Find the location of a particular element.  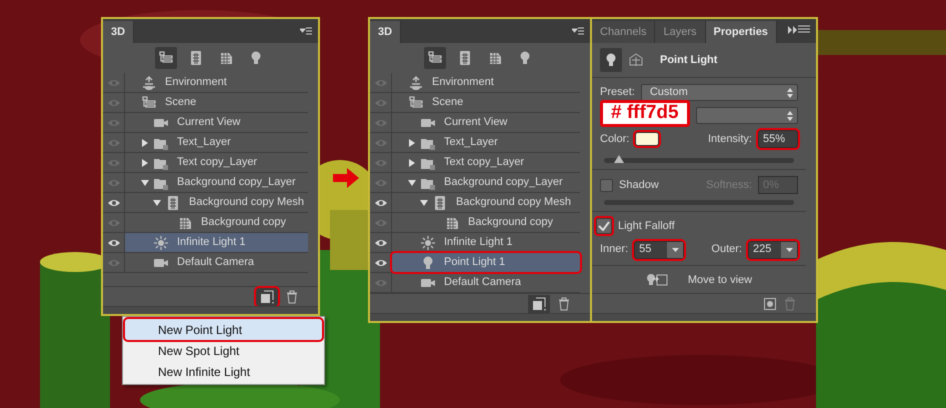

check-icon is located at coordinates (604, 226).